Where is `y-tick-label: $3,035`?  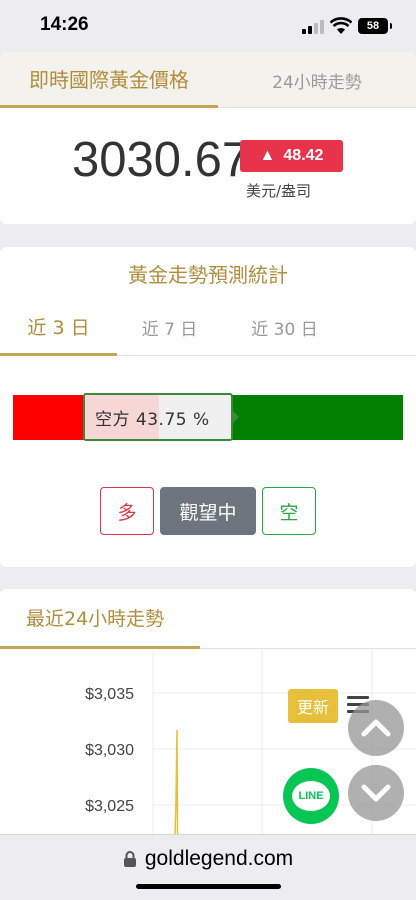 y-tick-label: $3,035 is located at coordinates (109, 694).